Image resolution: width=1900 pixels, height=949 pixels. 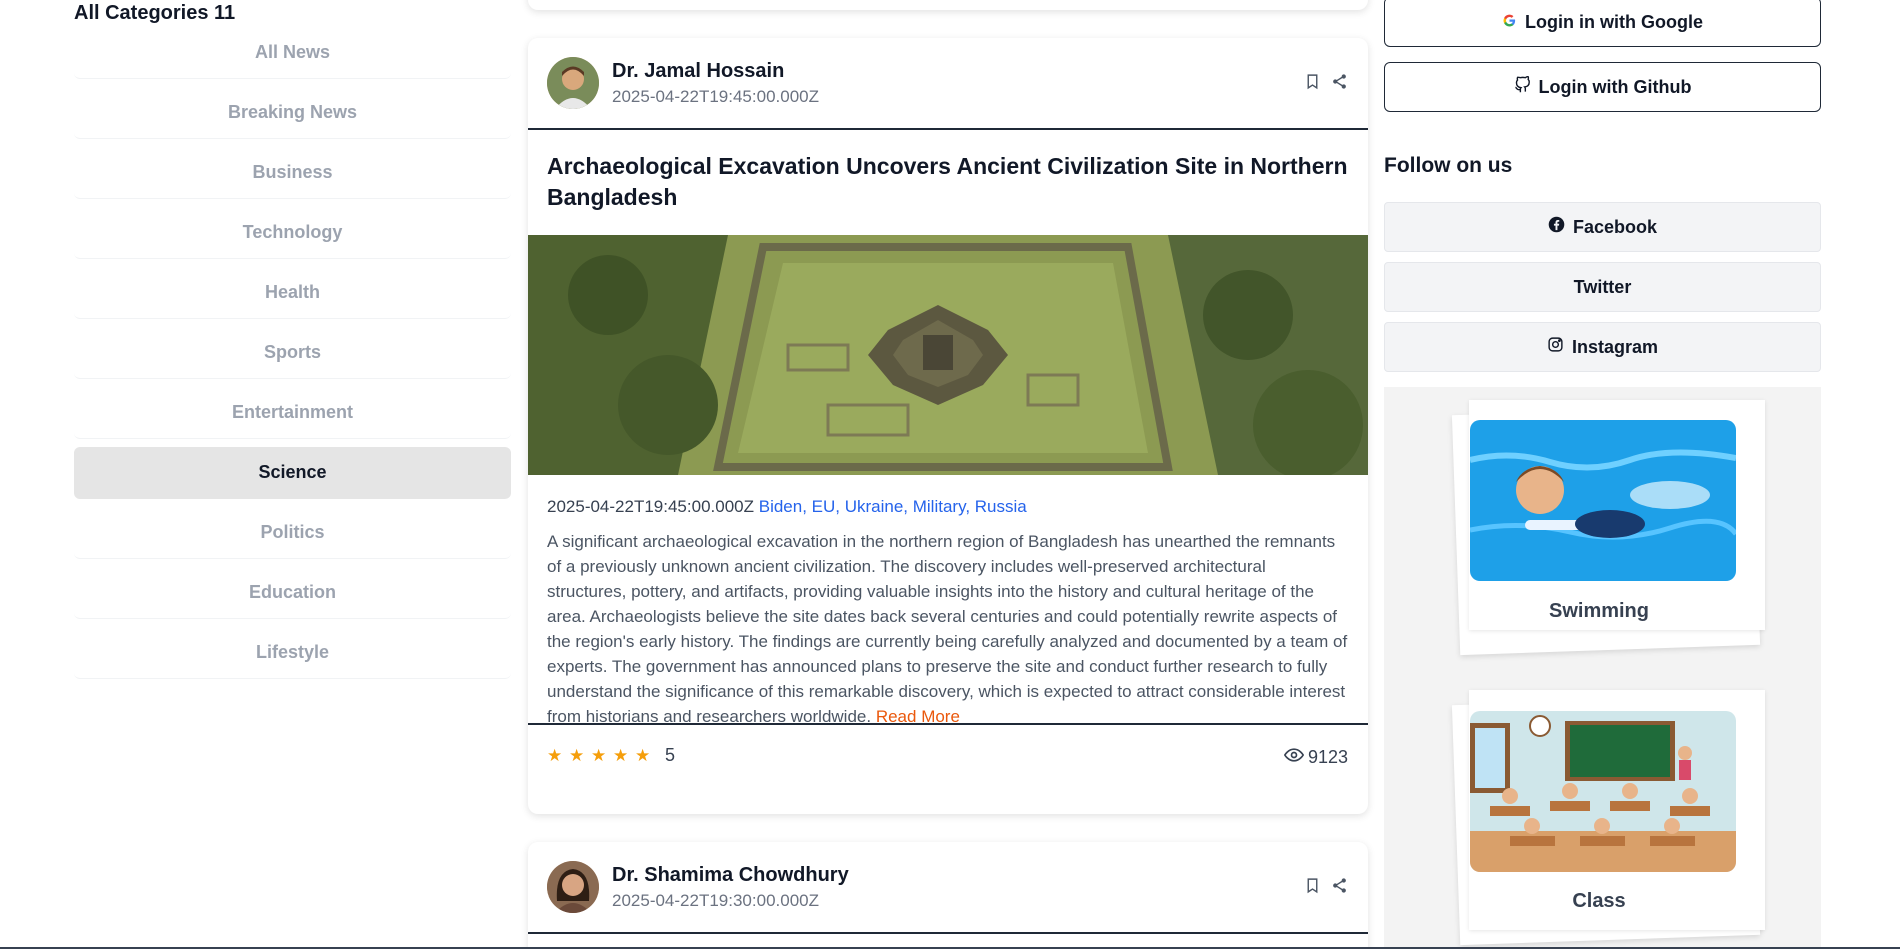 I want to click on author-name: Dr. Shamima Chowdhury, so click(x=730, y=875).